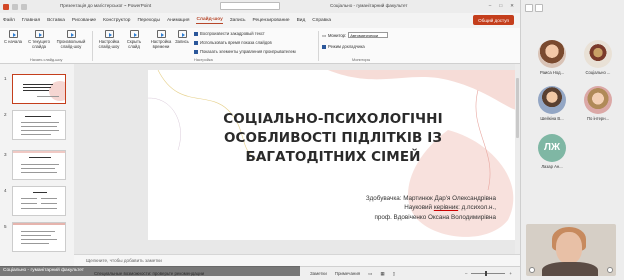  I want to click on grid-view-icon, so click(529, 8).